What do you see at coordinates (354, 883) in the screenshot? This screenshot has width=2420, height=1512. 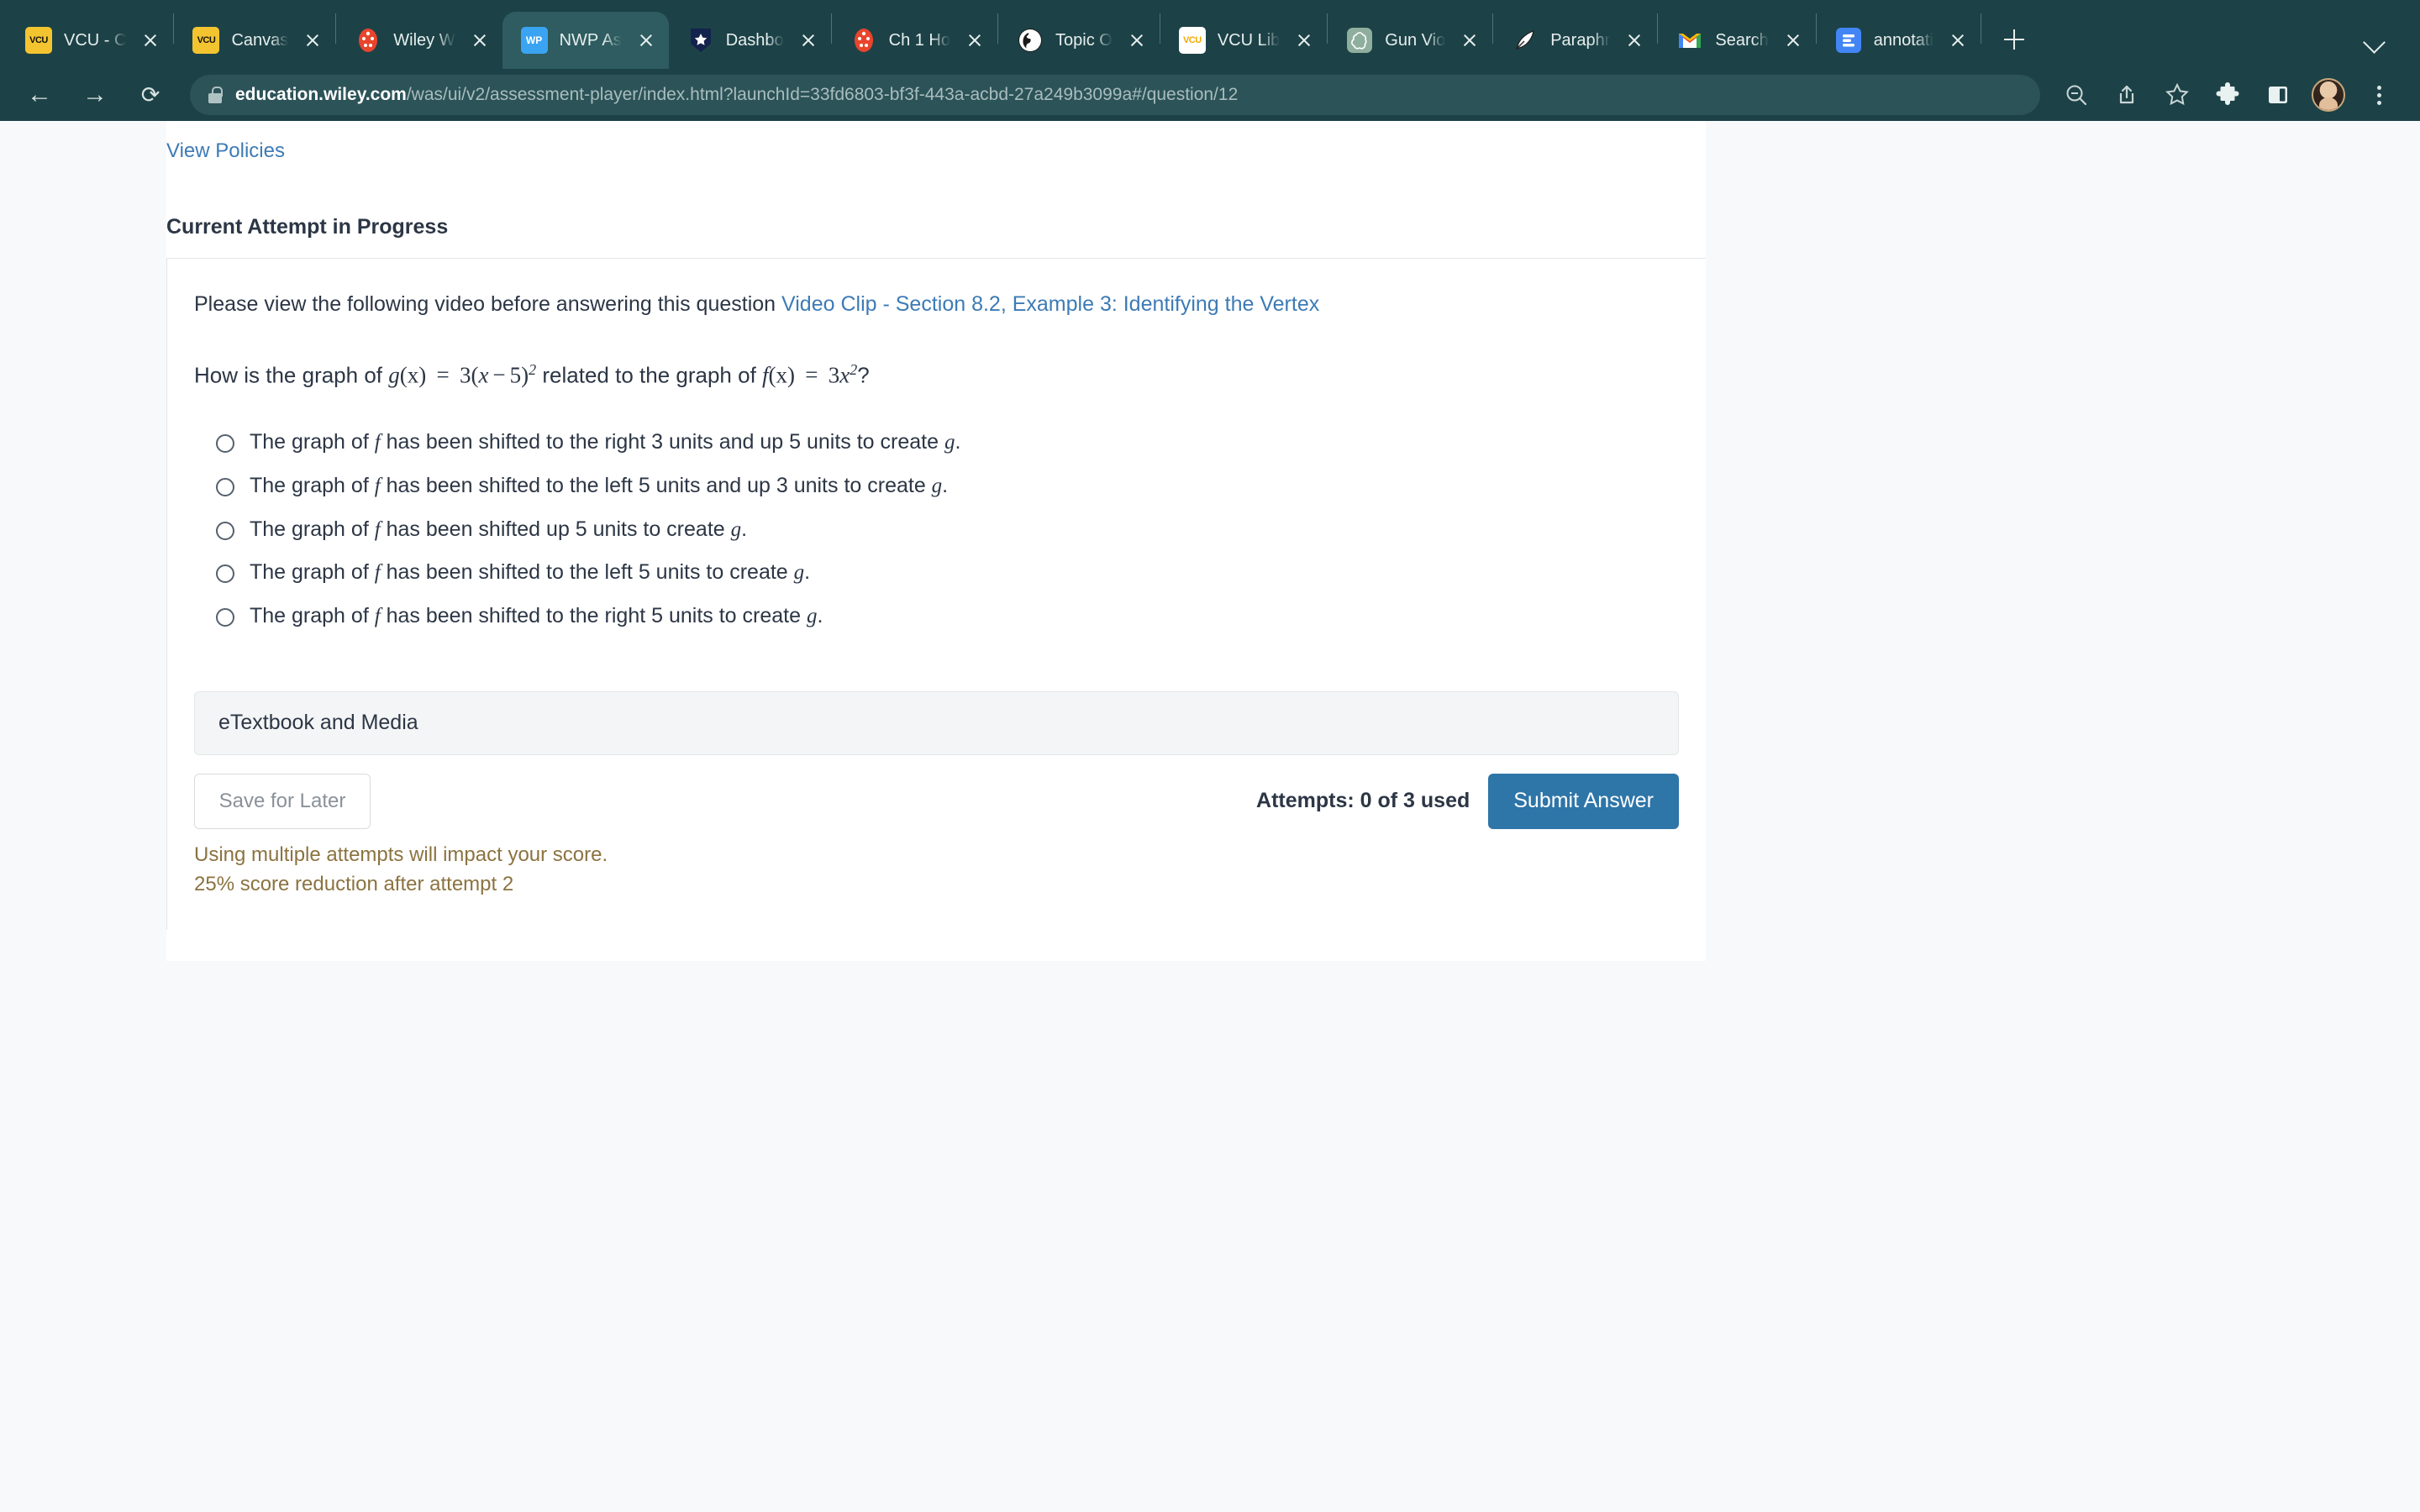 I see `warning-score-reduction: 25% score reduction after attempt 2` at bounding box center [354, 883].